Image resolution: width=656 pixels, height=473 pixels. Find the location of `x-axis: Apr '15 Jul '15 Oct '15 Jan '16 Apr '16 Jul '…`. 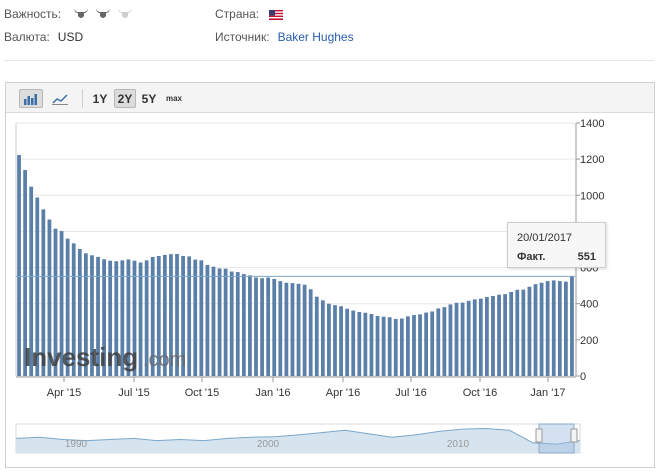

x-axis: Apr '15 Jul '15 Oct '15 Jan '16 Apr '16 Jul '… is located at coordinates (296, 387).